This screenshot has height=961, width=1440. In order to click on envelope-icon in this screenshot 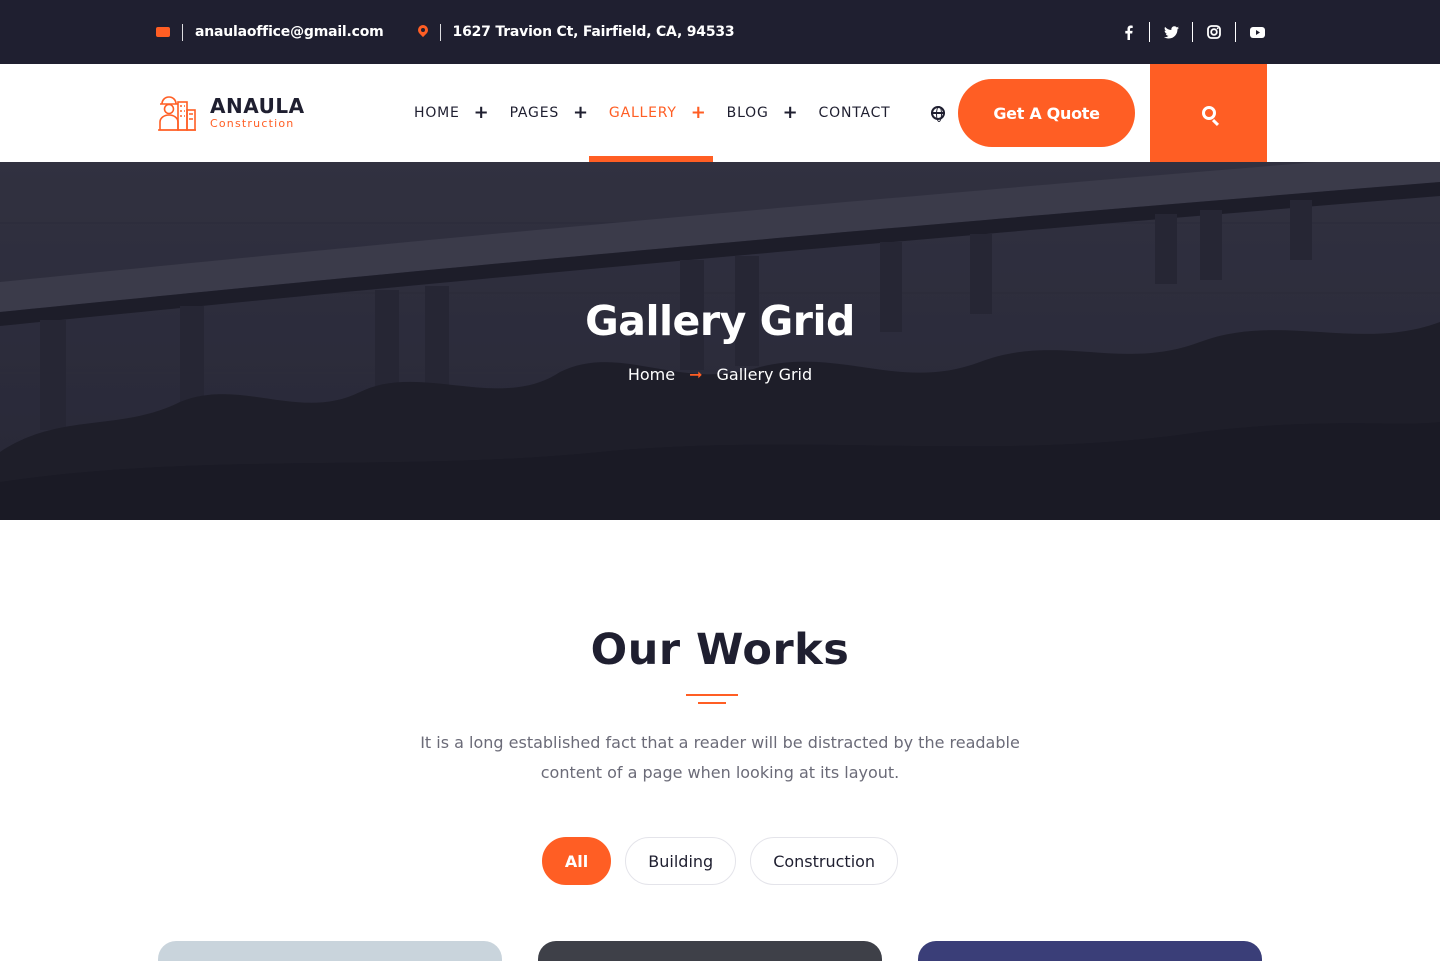, I will do `click(163, 32)`.